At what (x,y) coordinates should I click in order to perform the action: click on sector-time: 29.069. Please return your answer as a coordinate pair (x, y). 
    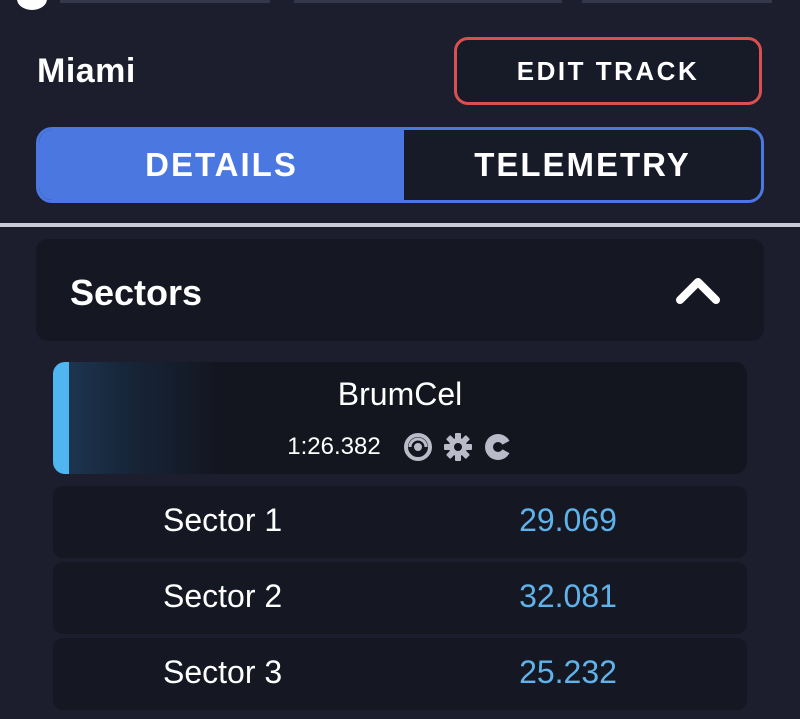
    Looking at the image, I should click on (568, 520).